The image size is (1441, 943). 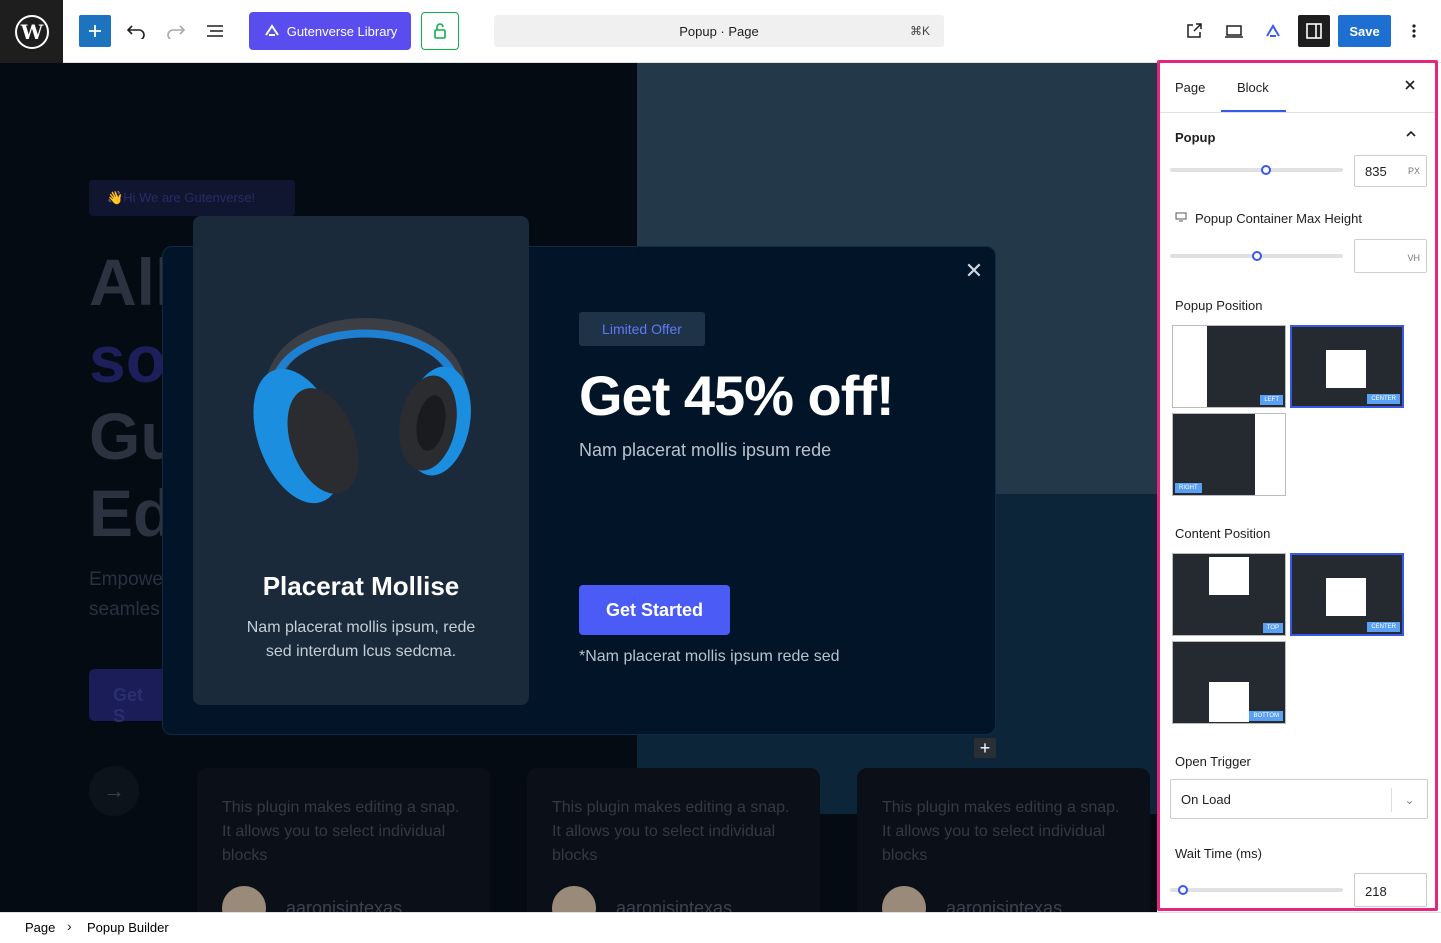 What do you see at coordinates (131, 513) in the screenshot?
I see `hero-heading-line-4: Ed` at bounding box center [131, 513].